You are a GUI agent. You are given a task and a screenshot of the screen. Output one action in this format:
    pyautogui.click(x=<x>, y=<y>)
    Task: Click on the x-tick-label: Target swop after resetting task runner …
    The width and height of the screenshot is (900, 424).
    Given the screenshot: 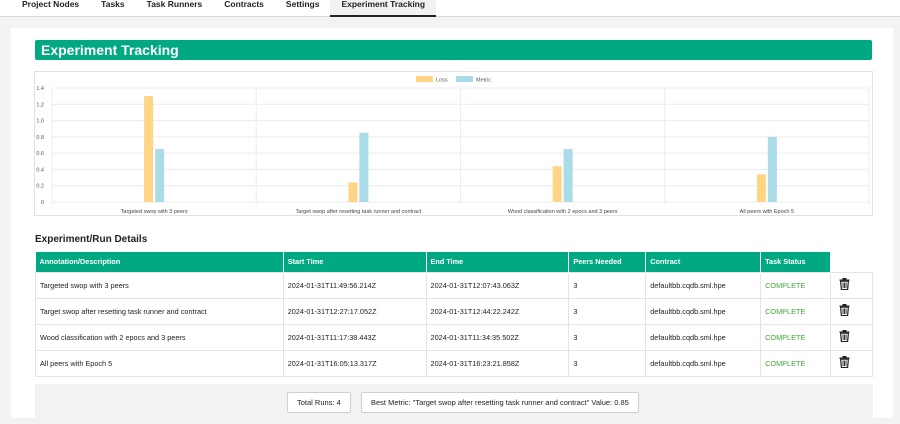 What is the action you would take?
    pyautogui.click(x=359, y=212)
    